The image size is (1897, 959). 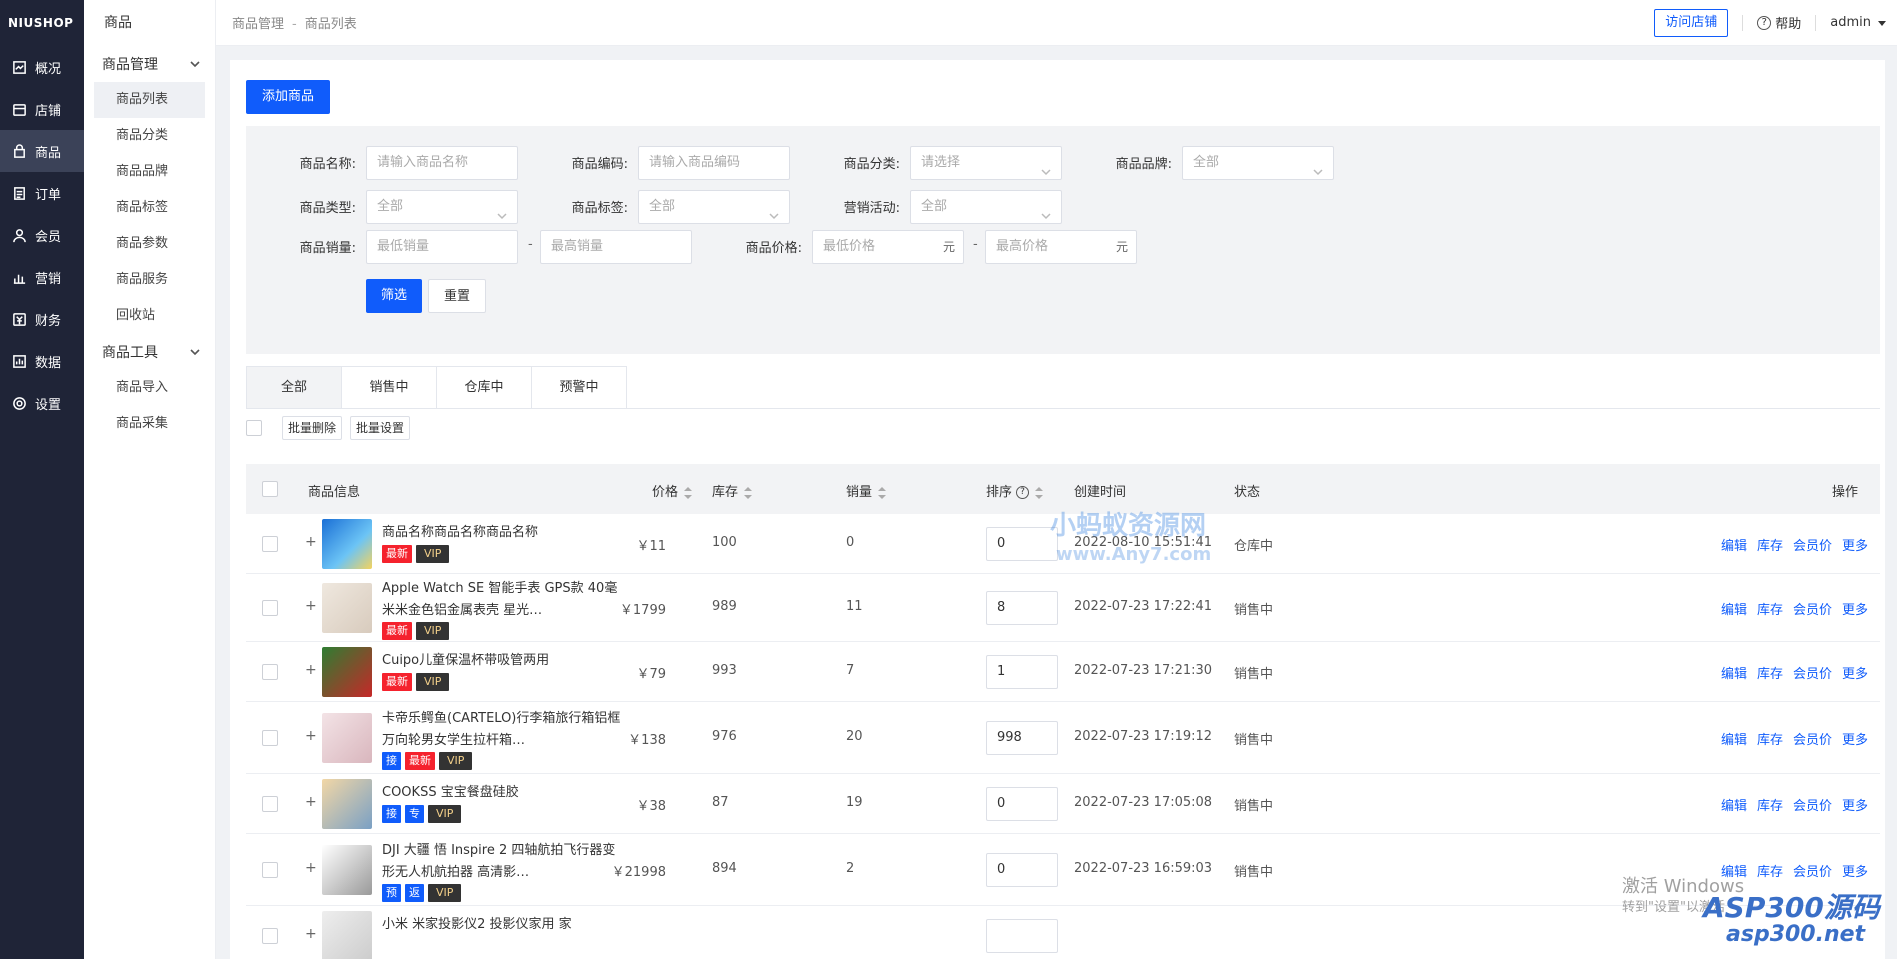 What do you see at coordinates (672, 490) in the screenshot?
I see `header-price: 价格` at bounding box center [672, 490].